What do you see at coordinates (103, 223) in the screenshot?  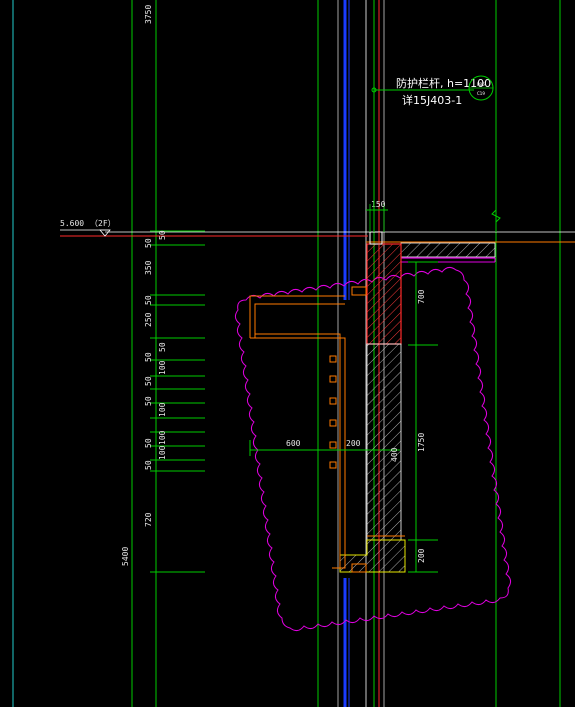 I see `floor-label: （2F）` at bounding box center [103, 223].